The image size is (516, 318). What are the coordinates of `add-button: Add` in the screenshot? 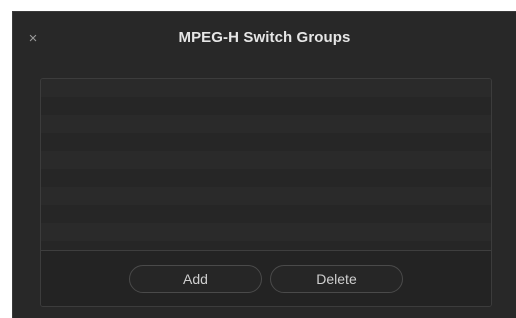 It's located at (195, 279).